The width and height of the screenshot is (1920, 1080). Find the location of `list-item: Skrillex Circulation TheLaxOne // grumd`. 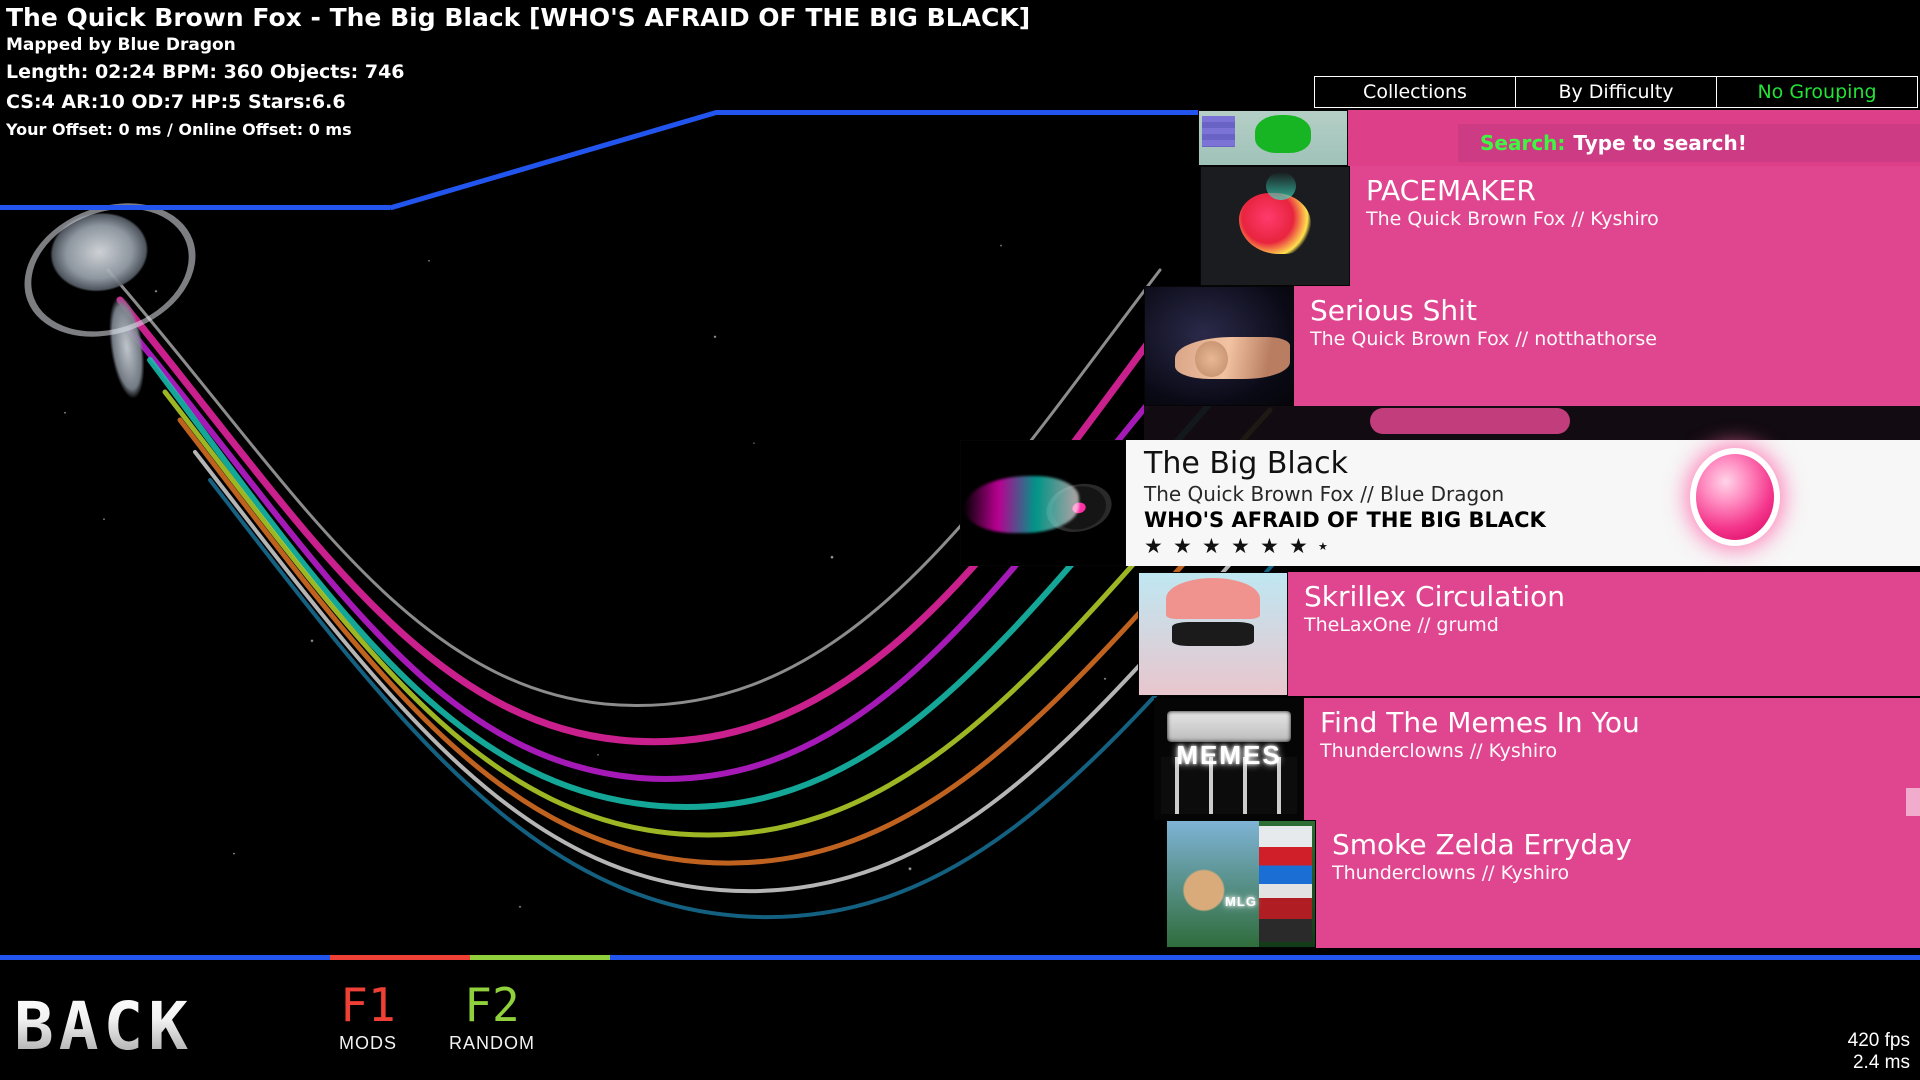

list-item: Skrillex Circulation TheLaxOne // grumd is located at coordinates (1529, 634).